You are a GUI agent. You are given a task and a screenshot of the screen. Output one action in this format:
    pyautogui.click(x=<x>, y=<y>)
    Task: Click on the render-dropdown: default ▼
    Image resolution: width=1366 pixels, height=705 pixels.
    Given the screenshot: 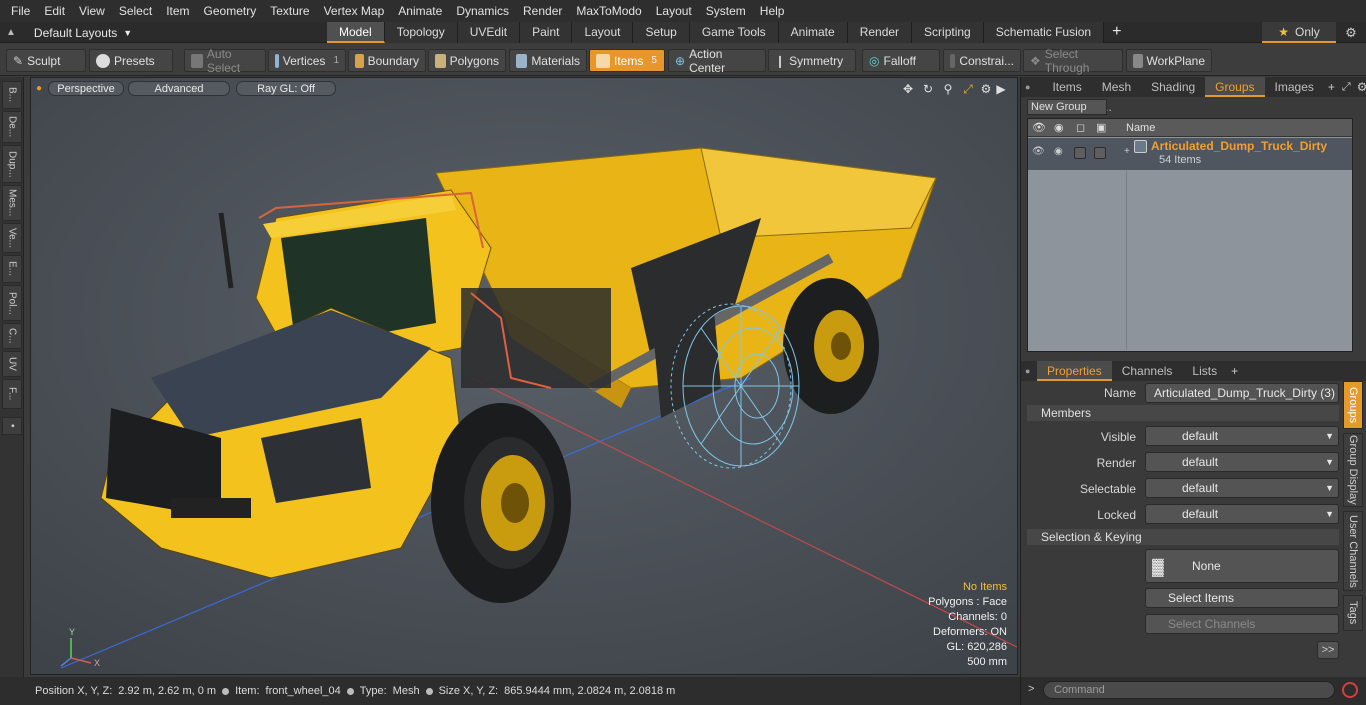 What is the action you would take?
    pyautogui.click(x=1242, y=462)
    